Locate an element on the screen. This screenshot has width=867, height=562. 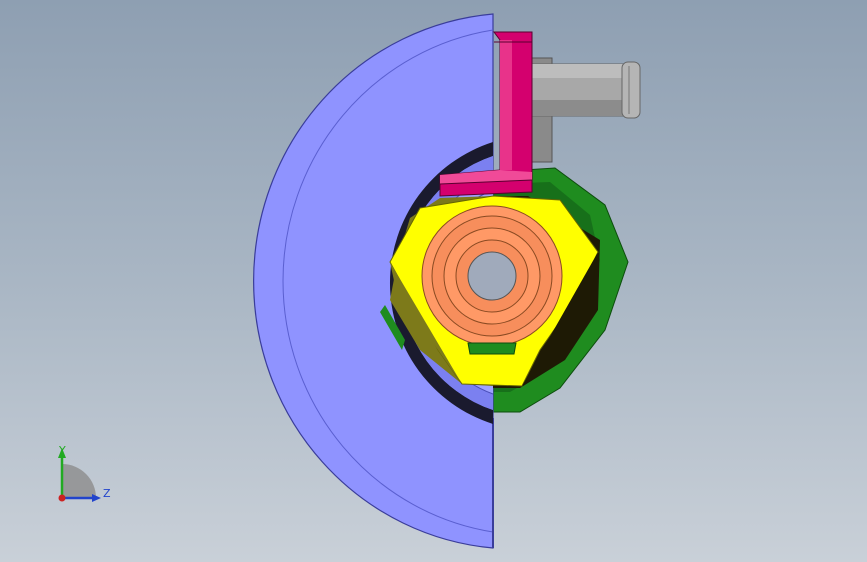
z-axis-label: Z is located at coordinates (107, 493).